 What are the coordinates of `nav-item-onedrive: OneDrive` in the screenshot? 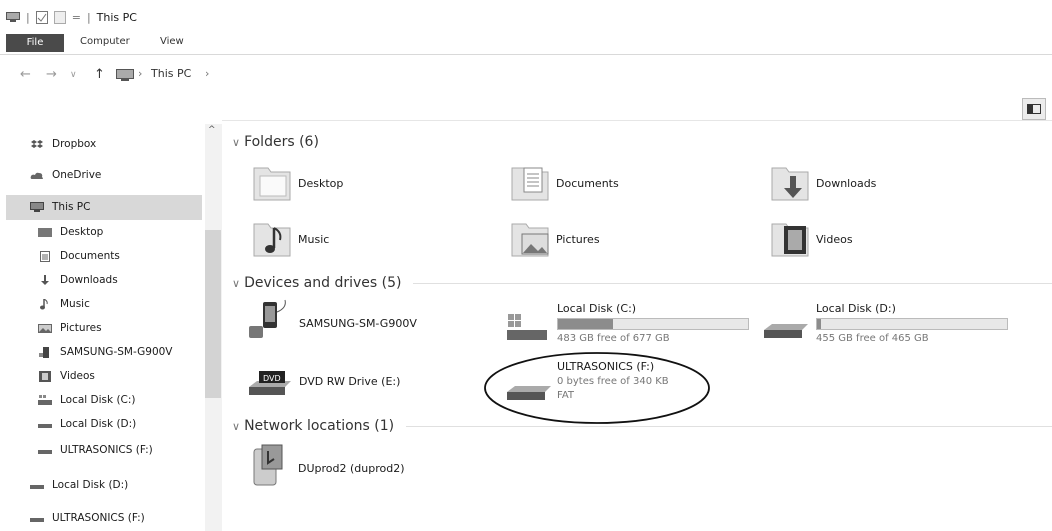 It's located at (65, 175).